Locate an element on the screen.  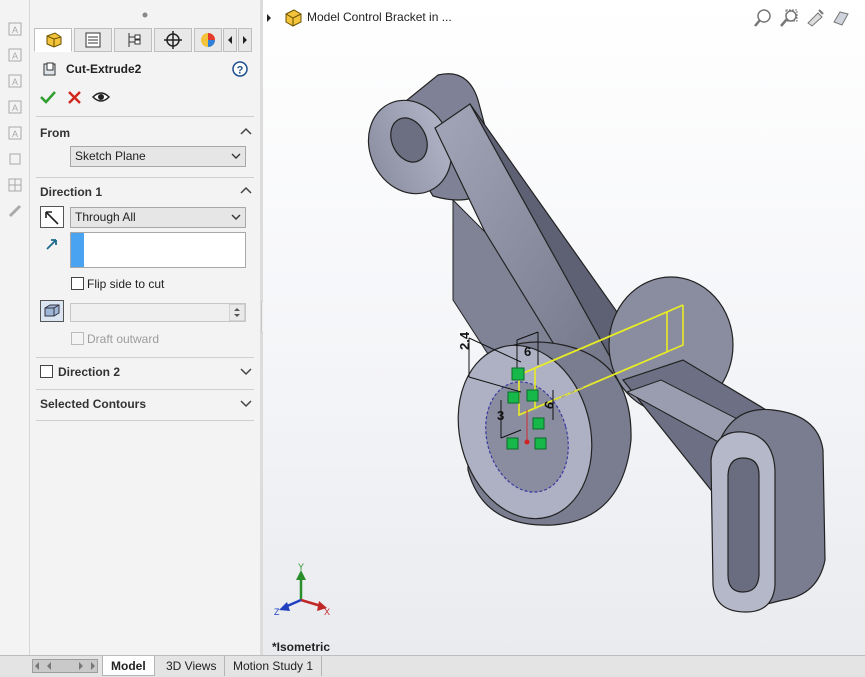
tab-feature-manager is located at coordinates (53, 40).